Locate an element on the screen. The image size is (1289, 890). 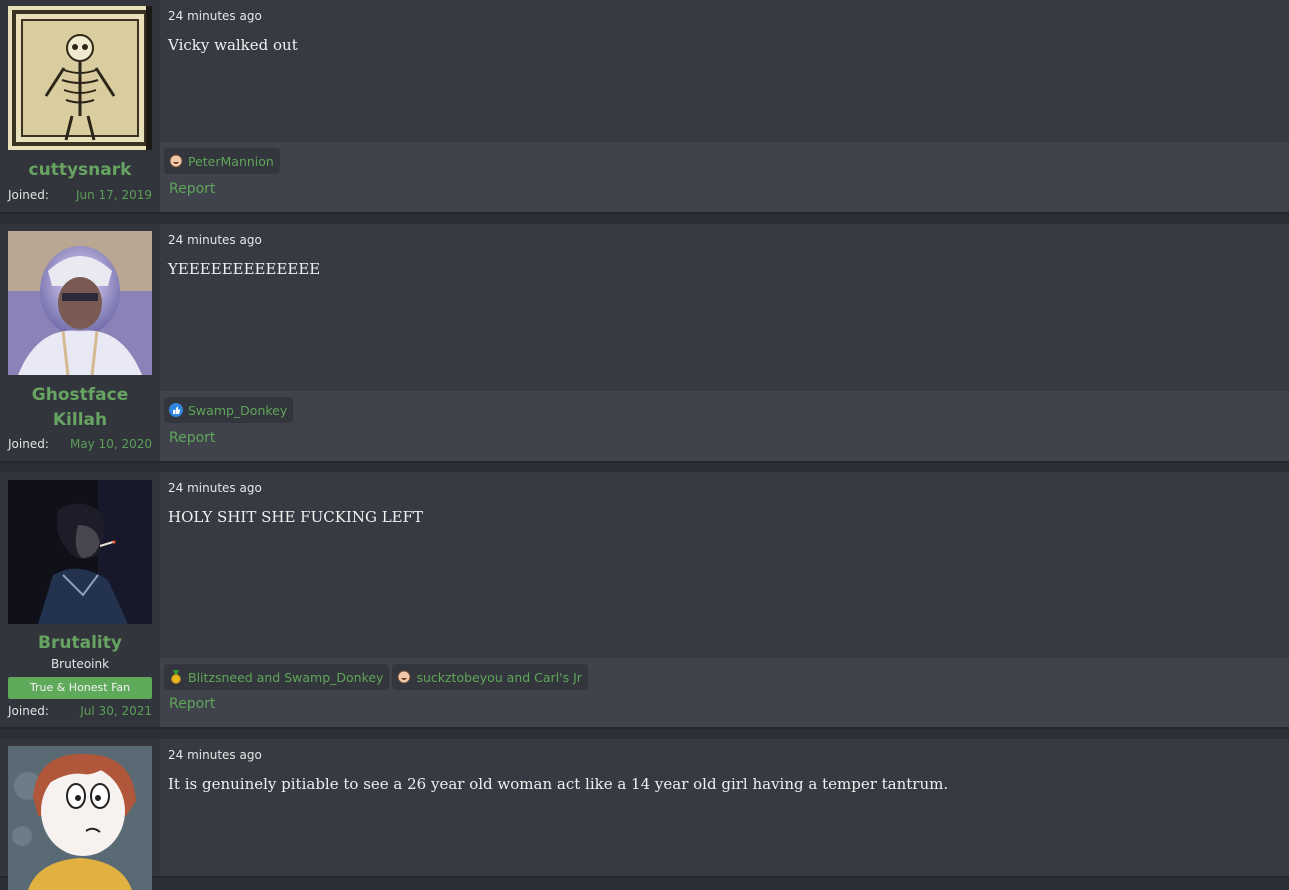
post-message: HOLY SHIT SHE FUCKING LEFT is located at coordinates (296, 517).